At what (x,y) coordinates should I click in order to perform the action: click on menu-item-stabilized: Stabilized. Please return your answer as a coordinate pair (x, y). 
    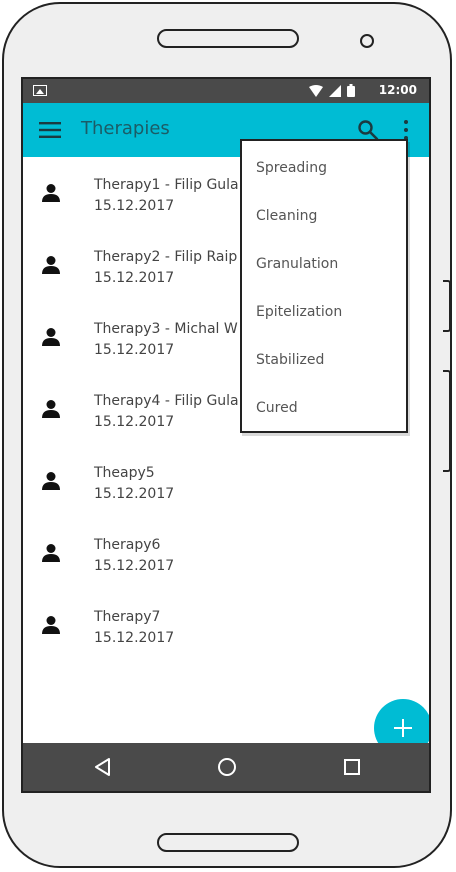
    Looking at the image, I should click on (324, 360).